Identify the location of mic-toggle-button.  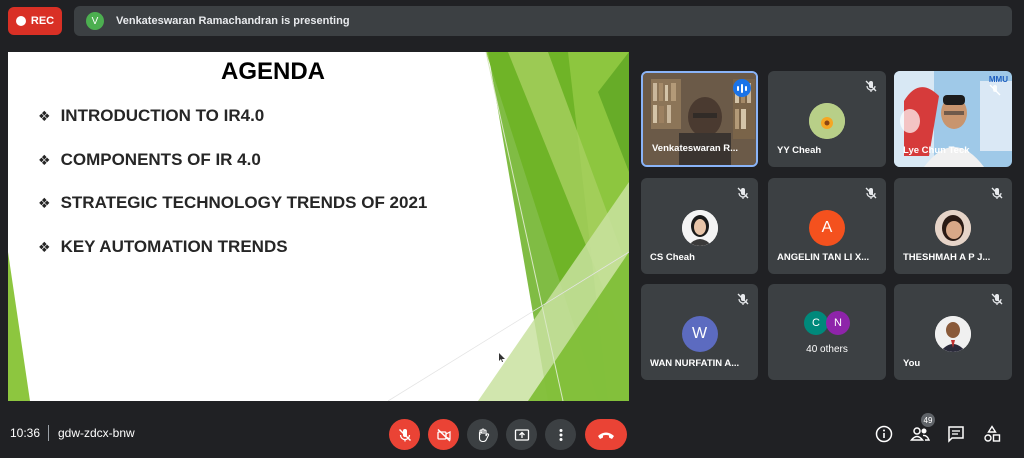
(404, 434).